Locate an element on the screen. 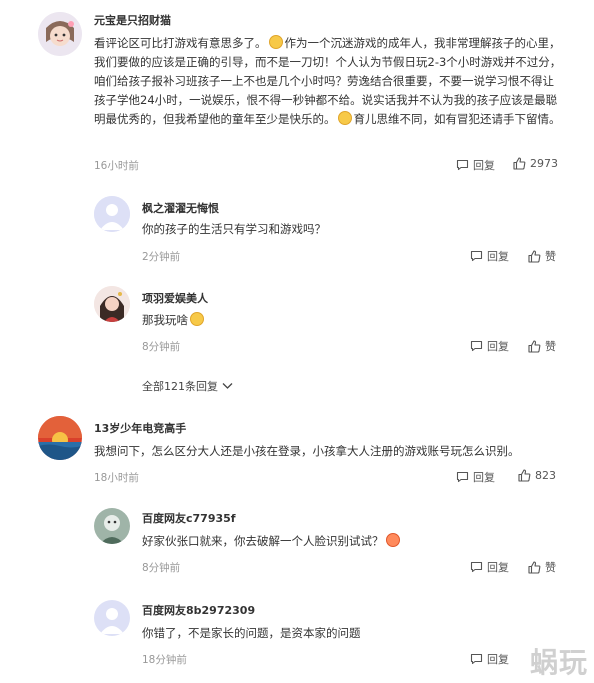 The width and height of the screenshot is (594, 683). timestamp: 18小时前 is located at coordinates (116, 478).